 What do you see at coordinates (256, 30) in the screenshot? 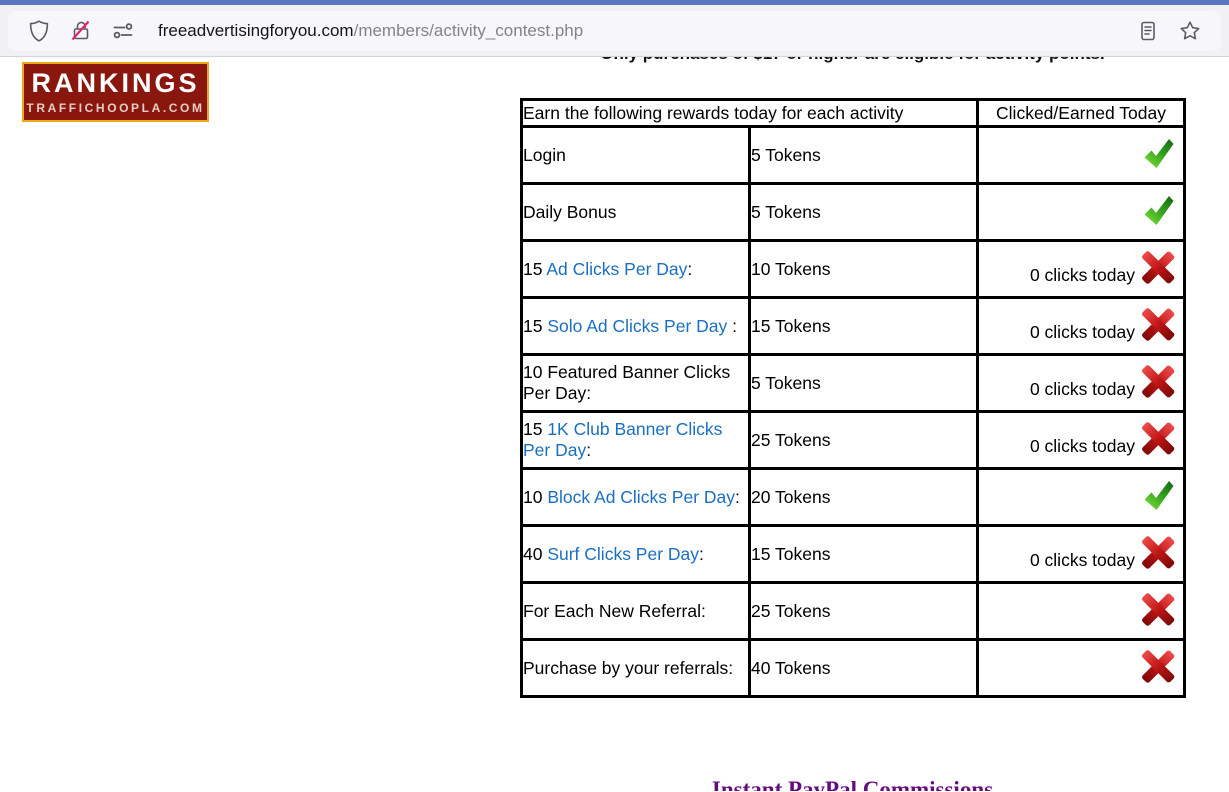
I see `url-domain: freeadvertisingforyou.com` at bounding box center [256, 30].